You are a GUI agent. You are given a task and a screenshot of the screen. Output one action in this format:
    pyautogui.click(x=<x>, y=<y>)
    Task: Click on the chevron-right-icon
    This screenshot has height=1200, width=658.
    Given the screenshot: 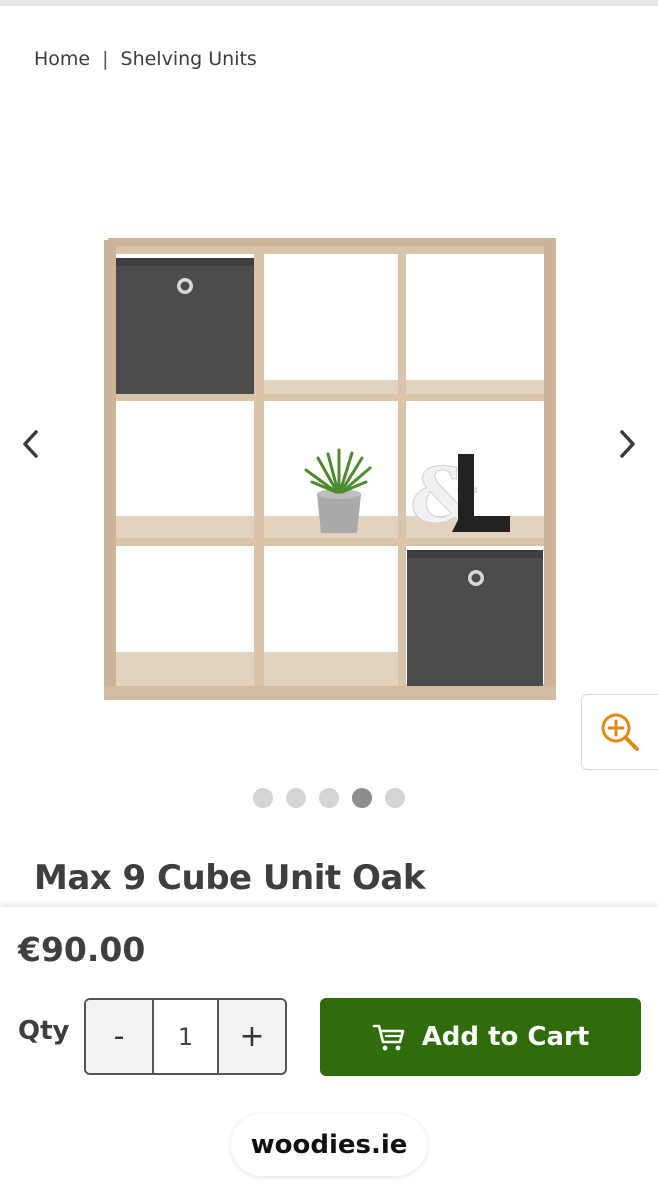 What is the action you would take?
    pyautogui.click(x=627, y=444)
    